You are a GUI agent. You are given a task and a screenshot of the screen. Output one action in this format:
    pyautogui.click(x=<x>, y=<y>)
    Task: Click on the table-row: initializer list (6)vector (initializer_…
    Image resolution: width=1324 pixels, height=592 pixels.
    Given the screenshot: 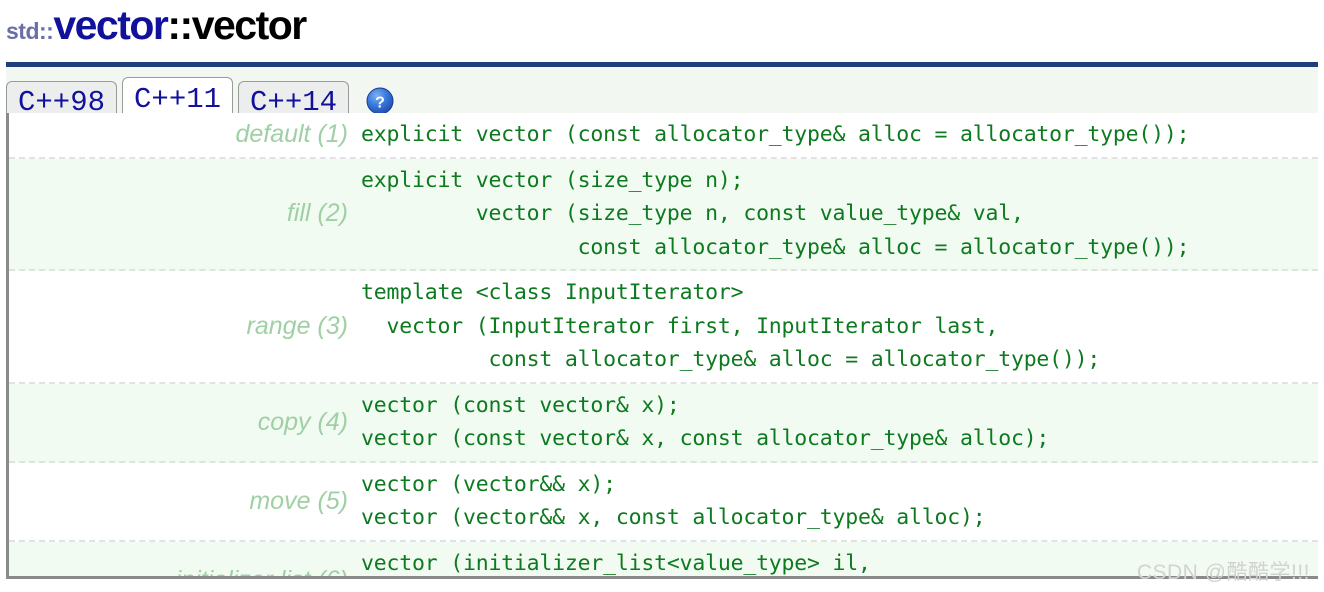 What is the action you would take?
    pyautogui.click(x=663, y=559)
    